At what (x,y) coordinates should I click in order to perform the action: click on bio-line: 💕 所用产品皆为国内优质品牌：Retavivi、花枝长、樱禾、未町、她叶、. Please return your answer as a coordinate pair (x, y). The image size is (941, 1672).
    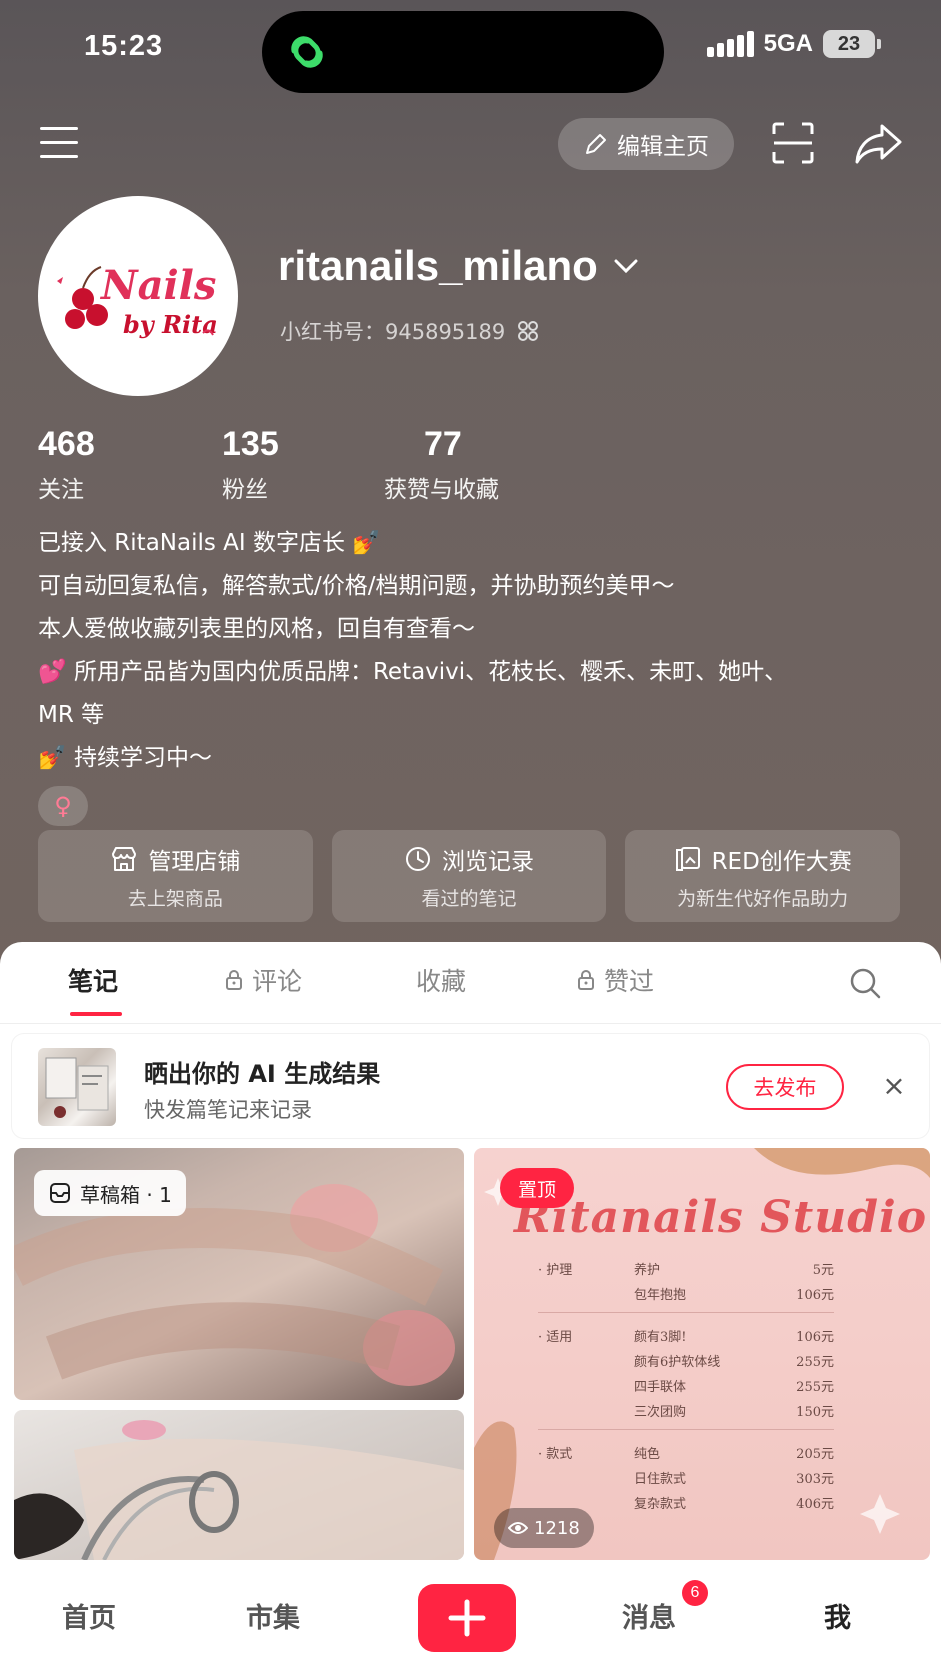
    Looking at the image, I should click on (413, 672).